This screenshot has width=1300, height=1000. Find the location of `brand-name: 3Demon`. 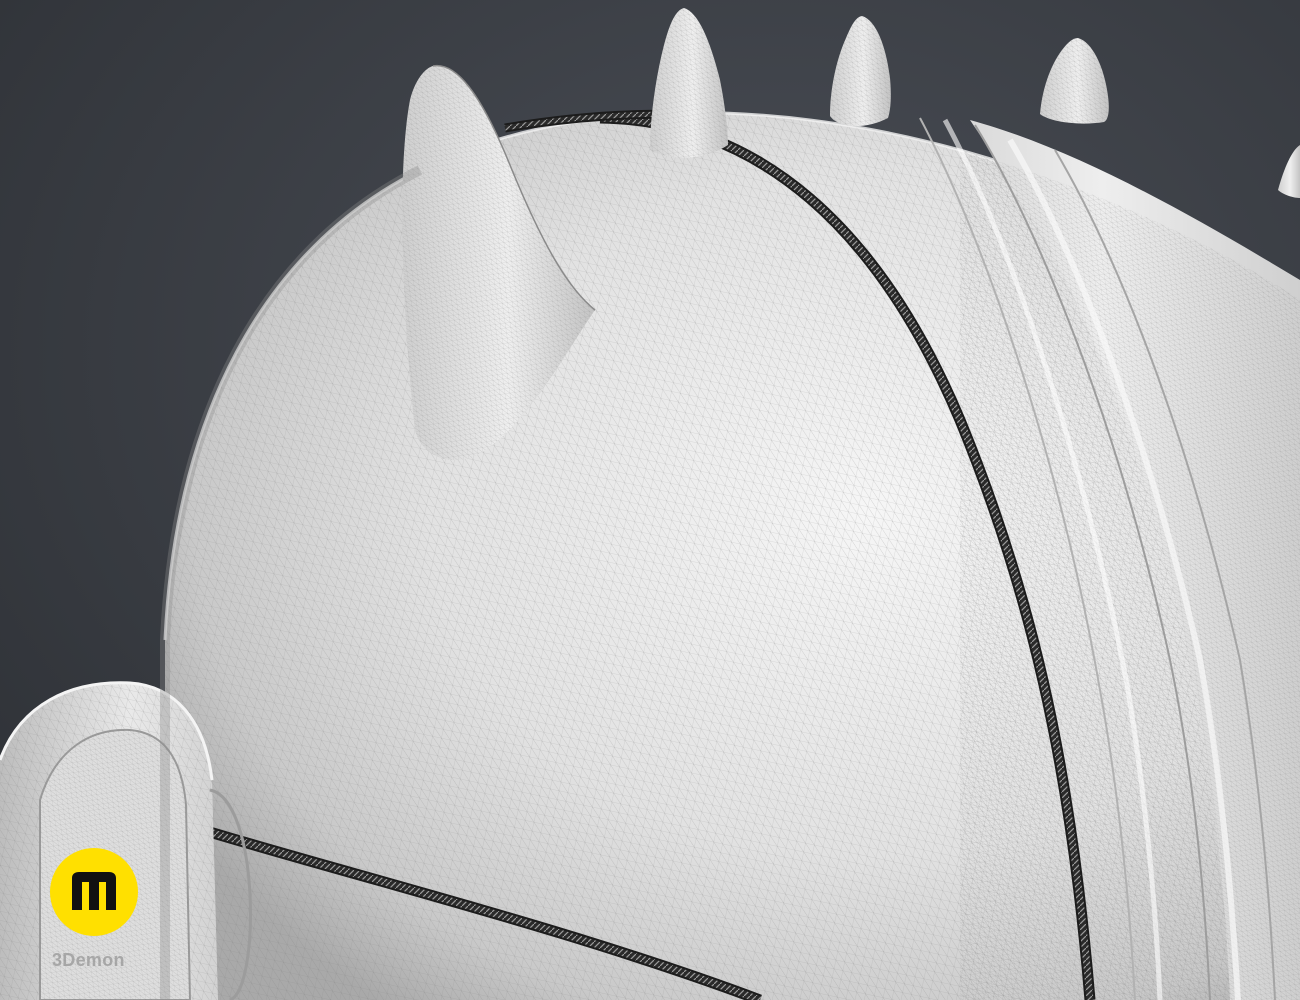

brand-name: 3Demon is located at coordinates (88, 960).